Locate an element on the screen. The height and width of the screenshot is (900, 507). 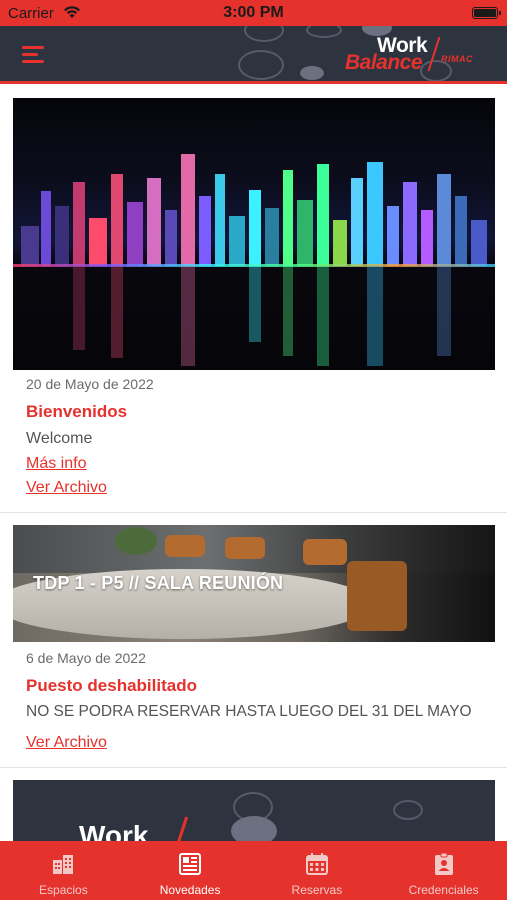
post-title: Bienvenidos is located at coordinates (77, 411).